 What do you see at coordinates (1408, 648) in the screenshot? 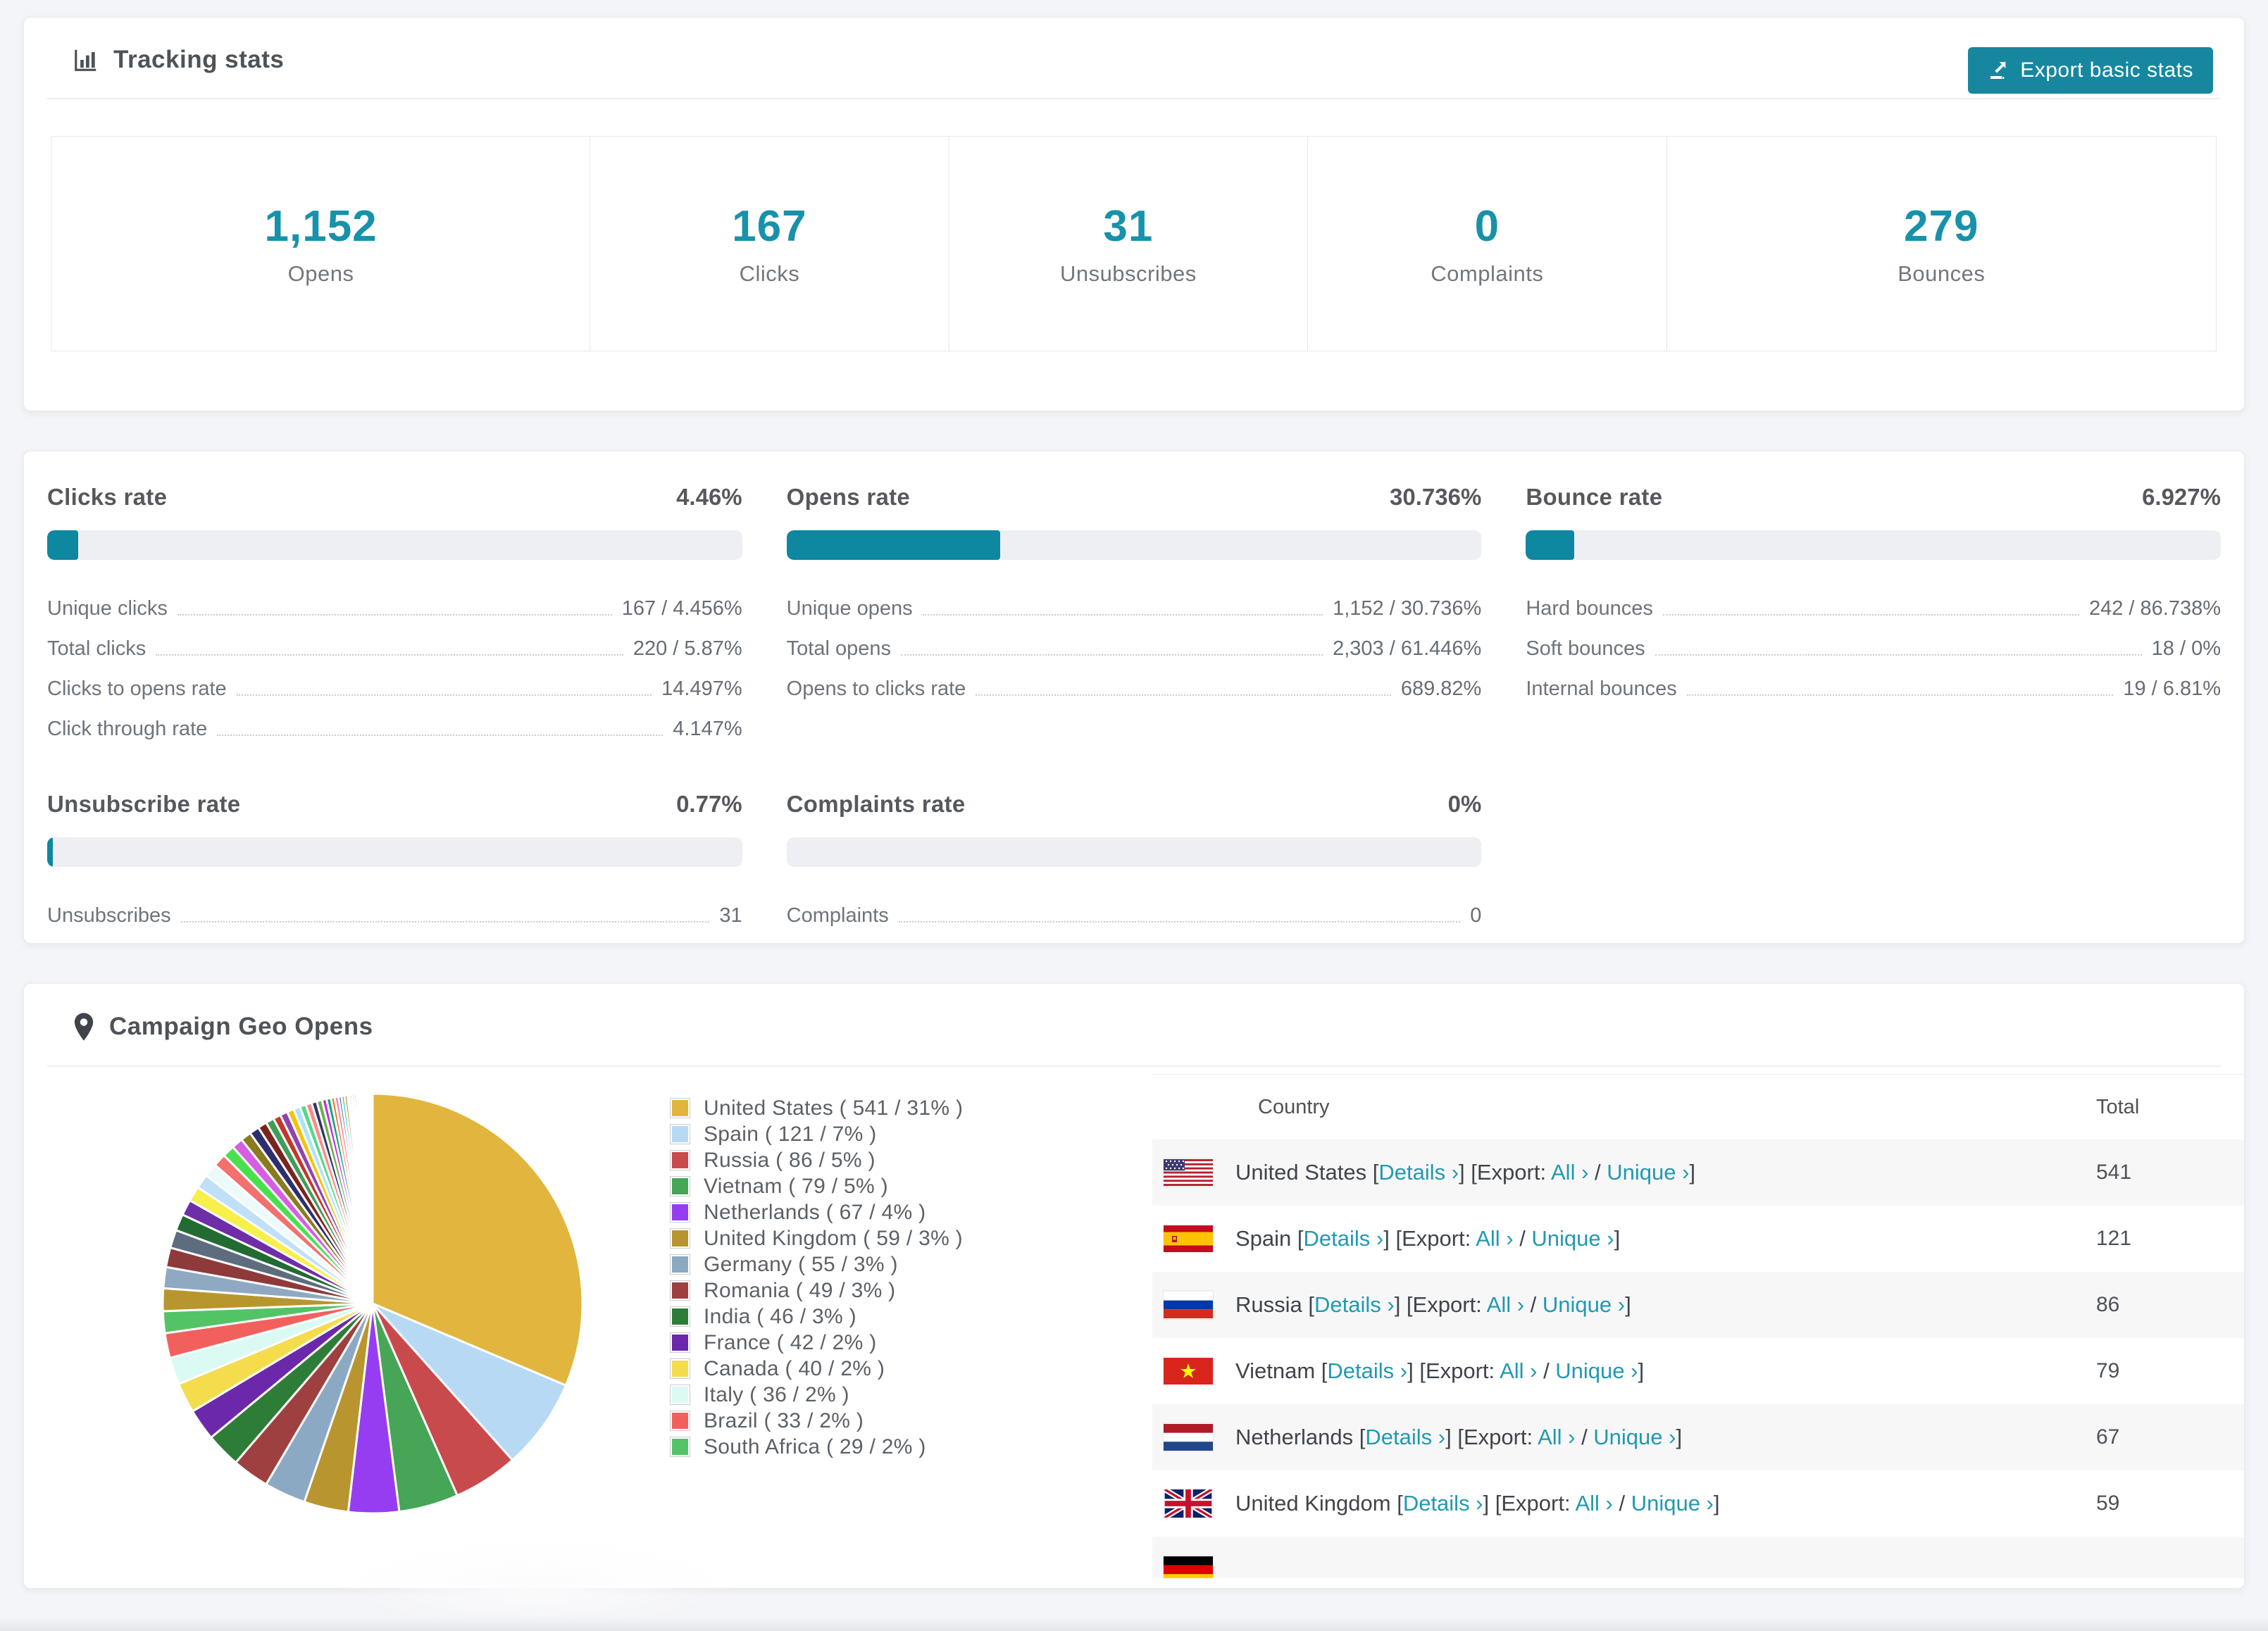
I see `rate-row-value: 2,303 / 61.446%` at bounding box center [1408, 648].